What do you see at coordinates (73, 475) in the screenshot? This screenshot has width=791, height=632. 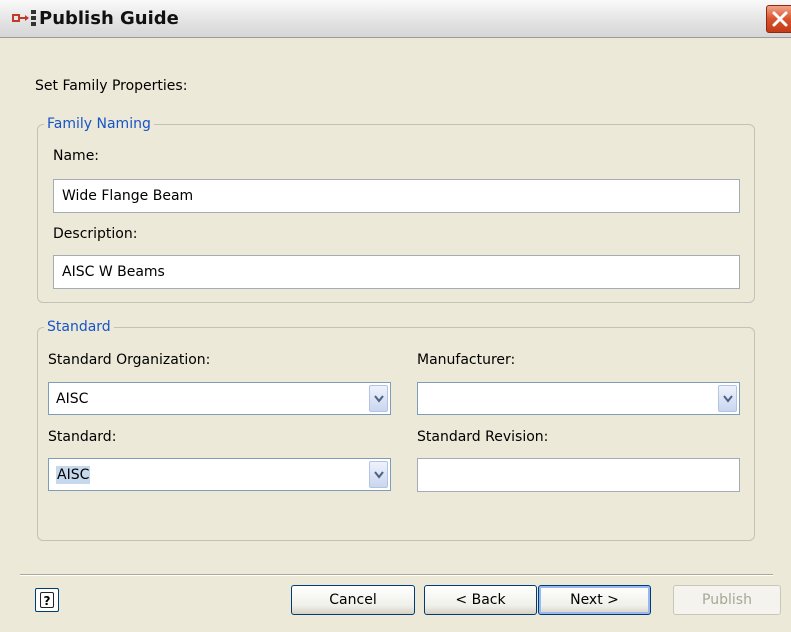 I see `standard-value: AISC` at bounding box center [73, 475].